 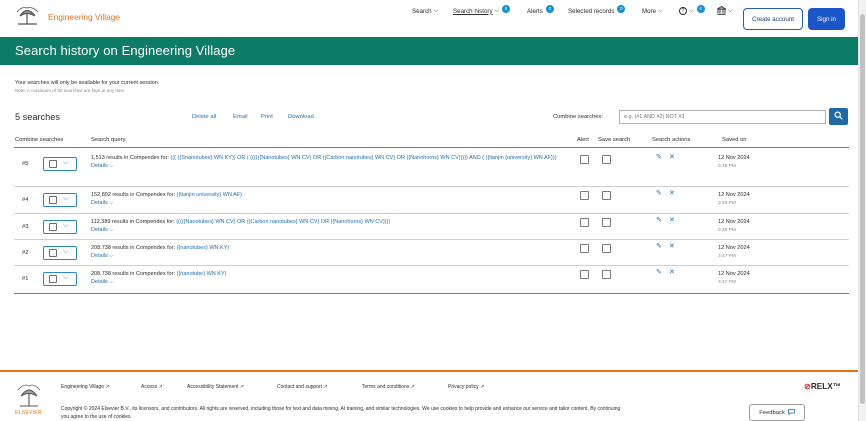 I want to click on col-saved-on: Saved on, so click(x=734, y=140).